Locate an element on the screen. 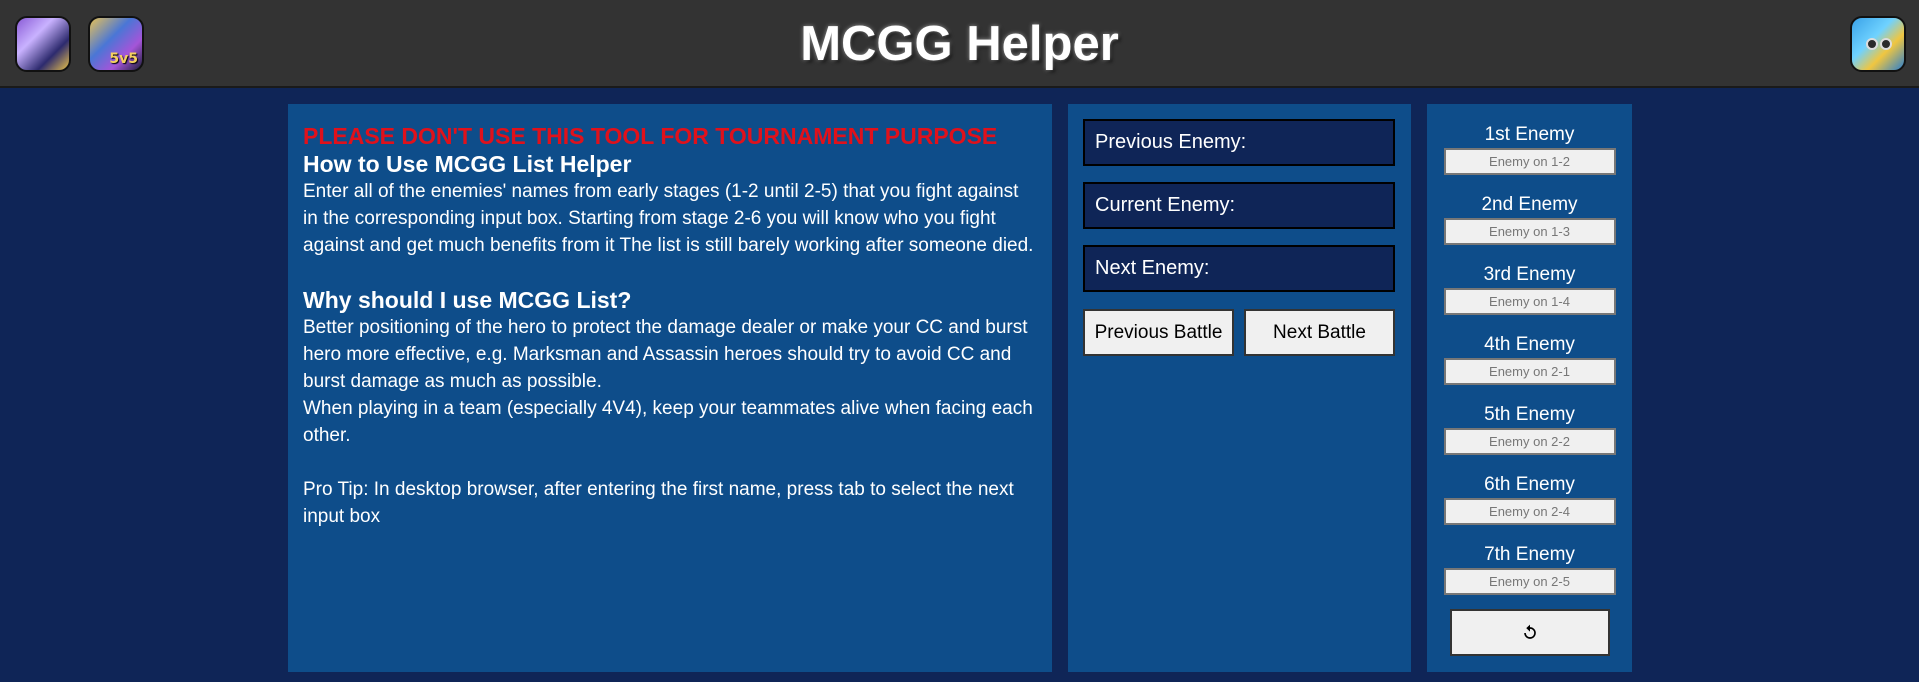  enemy-entry-3: 3rd Enemy is located at coordinates (1529, 289).